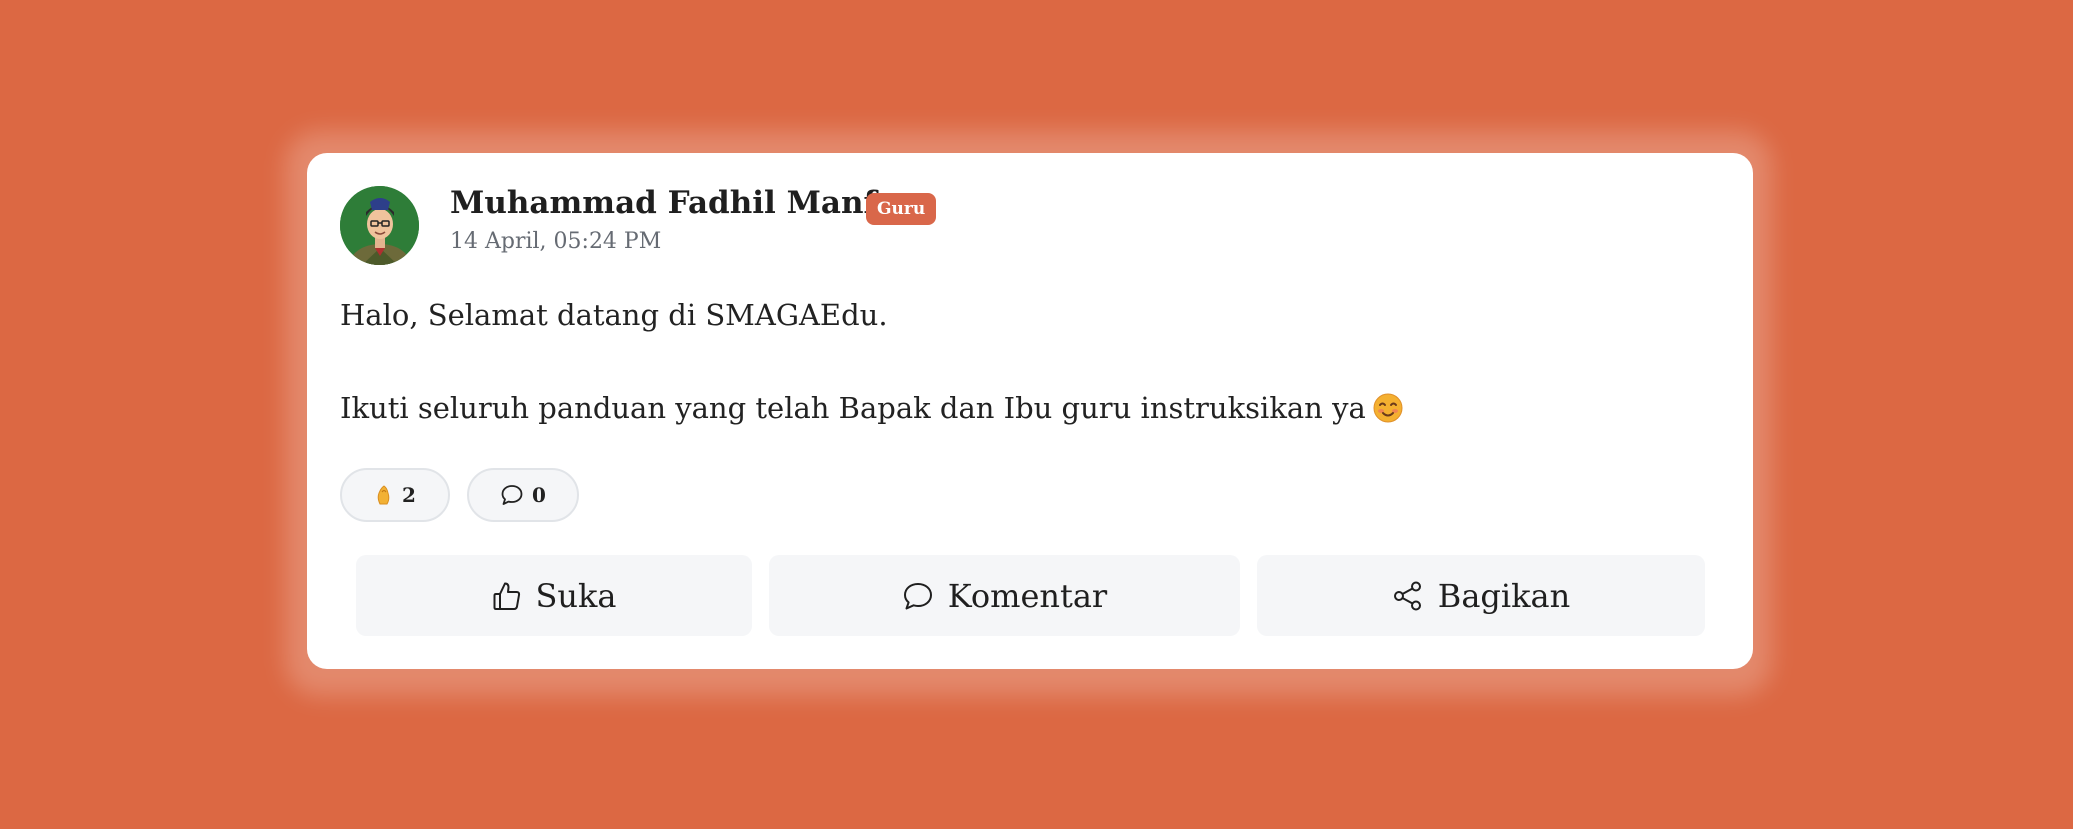 This screenshot has height=829, width=2073. What do you see at coordinates (673, 203) in the screenshot?
I see `author-name: Muhammad Fadhil Manfa` at bounding box center [673, 203].